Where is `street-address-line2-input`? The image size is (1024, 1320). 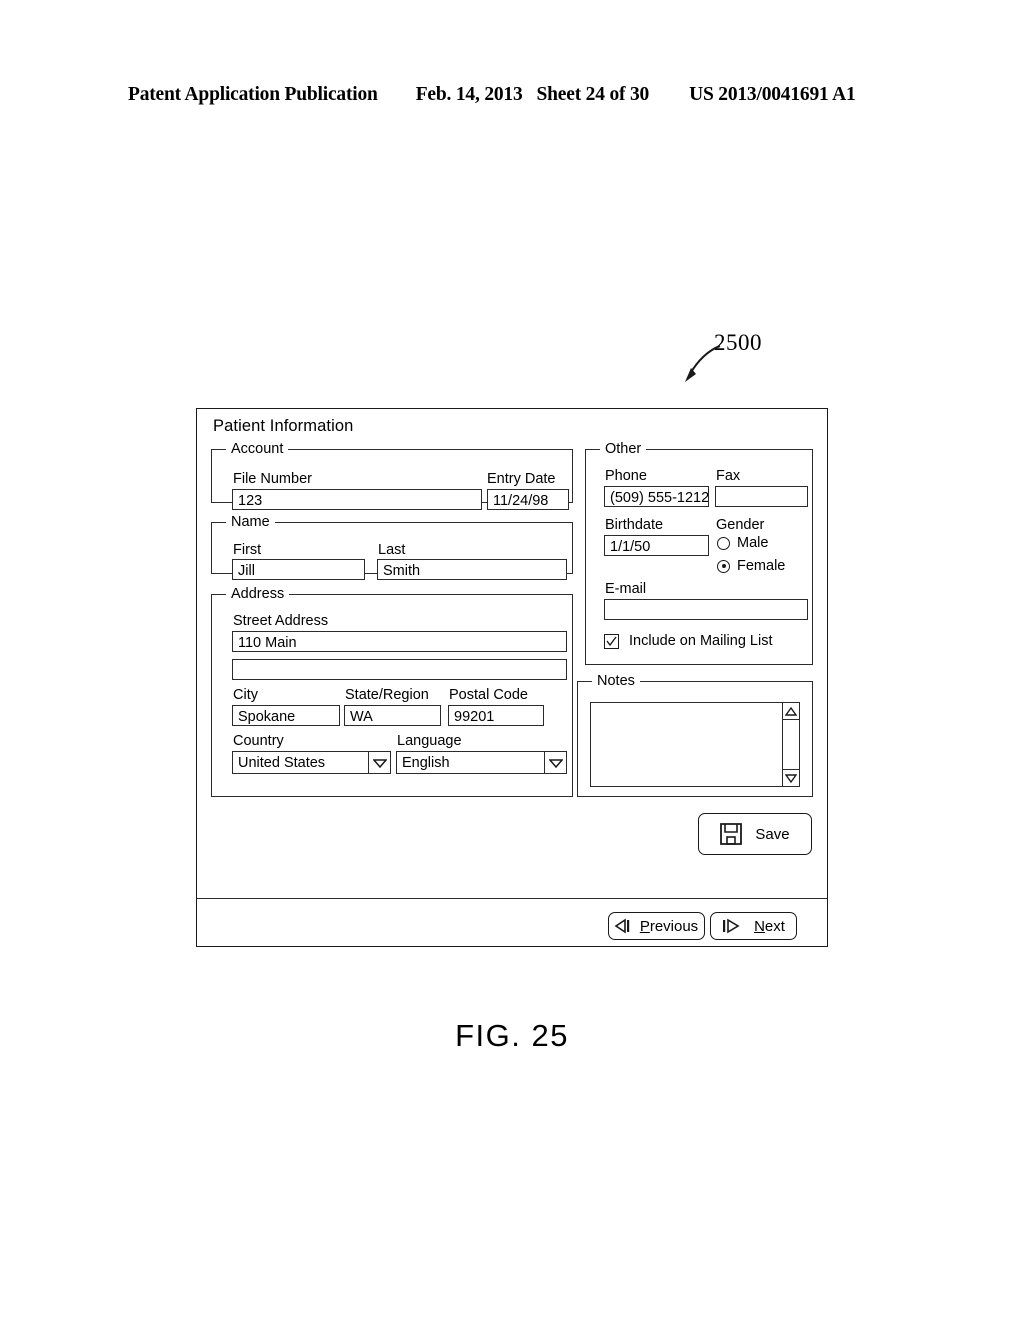
street-address-line2-input is located at coordinates (399, 669).